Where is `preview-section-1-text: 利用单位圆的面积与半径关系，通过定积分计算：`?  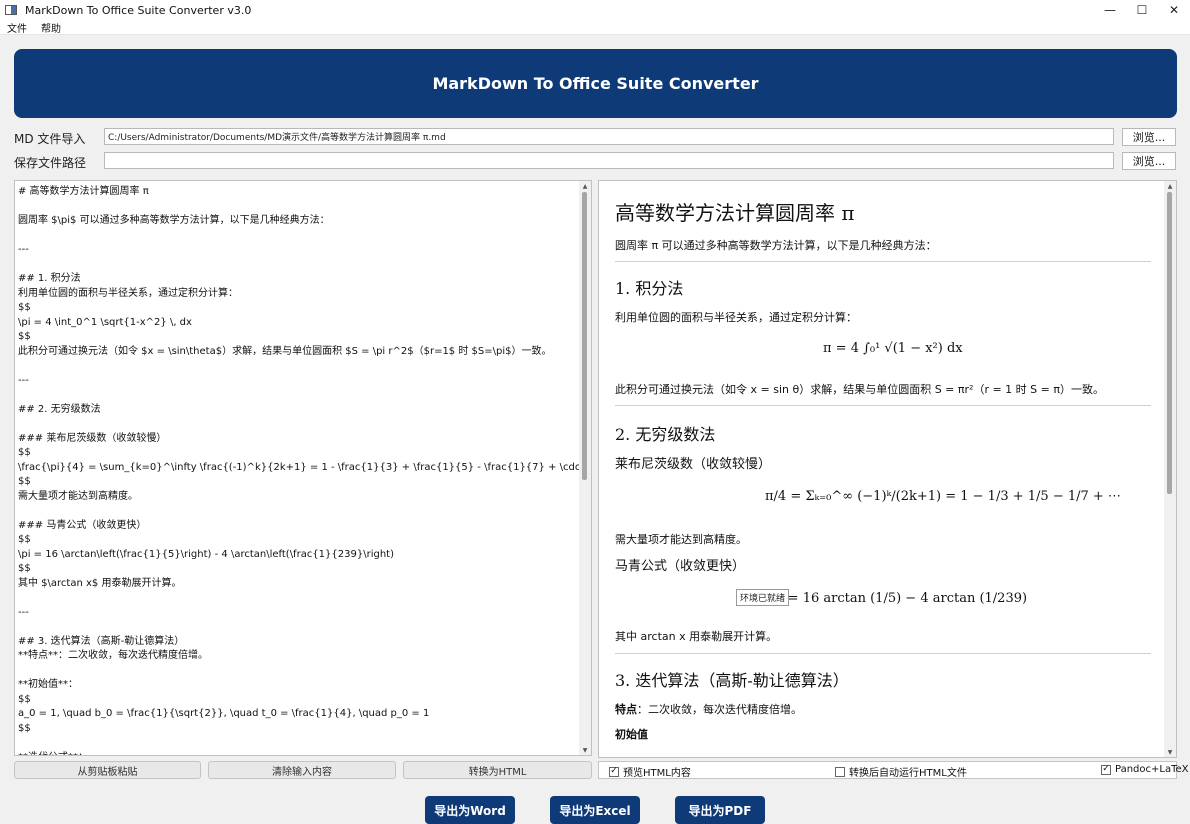 preview-section-1-text: 利用单位圆的面积与半径关系，通过定积分计算： is located at coordinates (736, 317).